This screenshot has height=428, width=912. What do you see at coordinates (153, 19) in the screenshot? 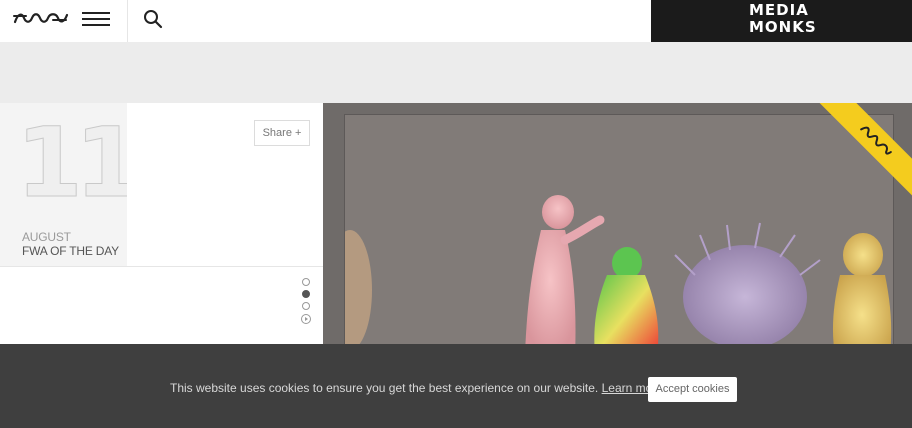
I see `search-icon` at bounding box center [153, 19].